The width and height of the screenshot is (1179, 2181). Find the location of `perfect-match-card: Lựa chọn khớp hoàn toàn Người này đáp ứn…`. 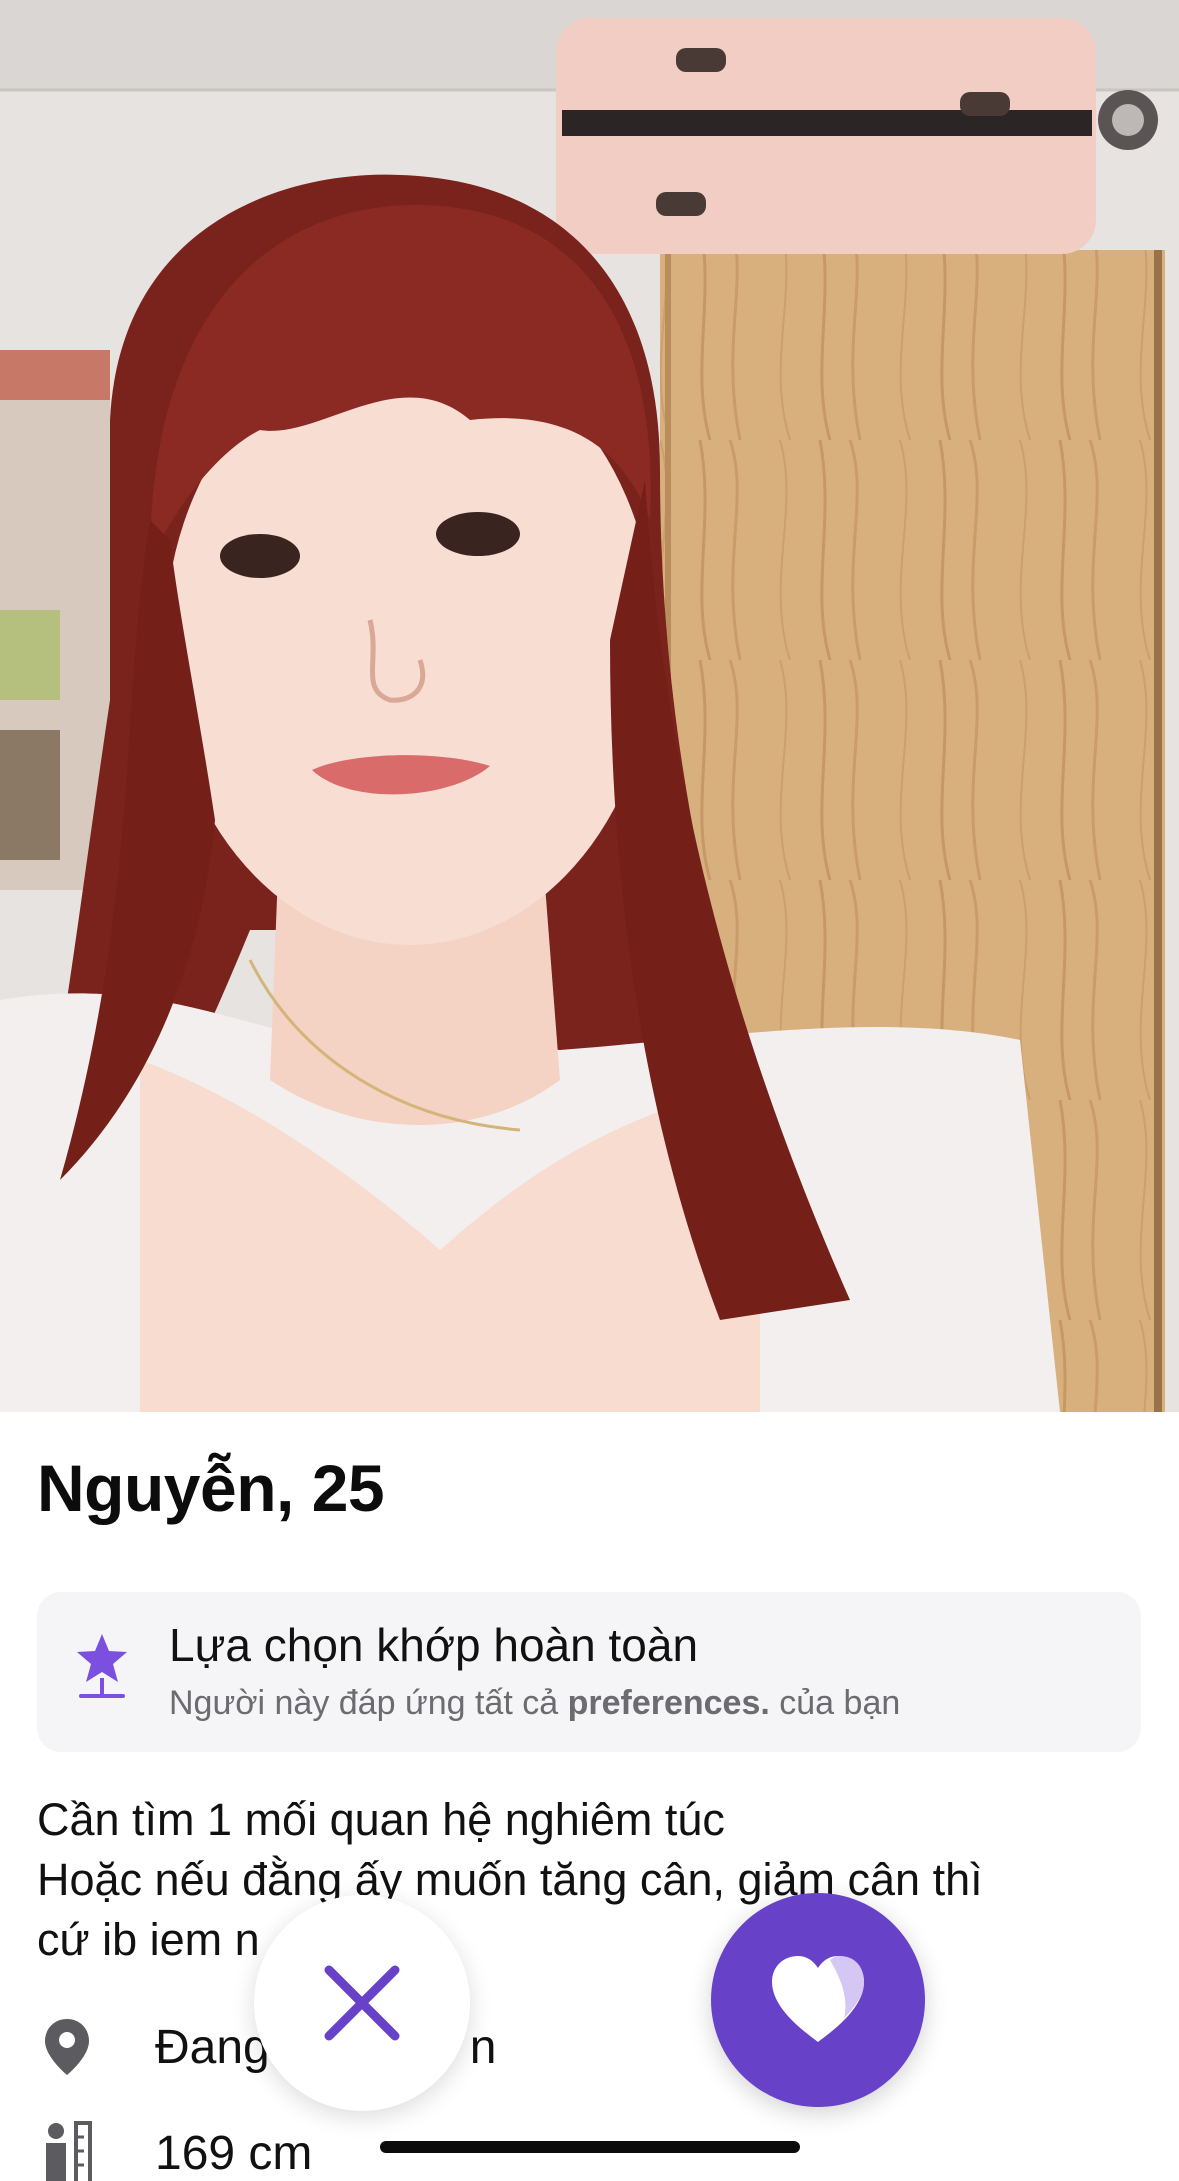

perfect-match-card: Lựa chọn khớp hoàn toàn Người này đáp ứn… is located at coordinates (589, 1672).